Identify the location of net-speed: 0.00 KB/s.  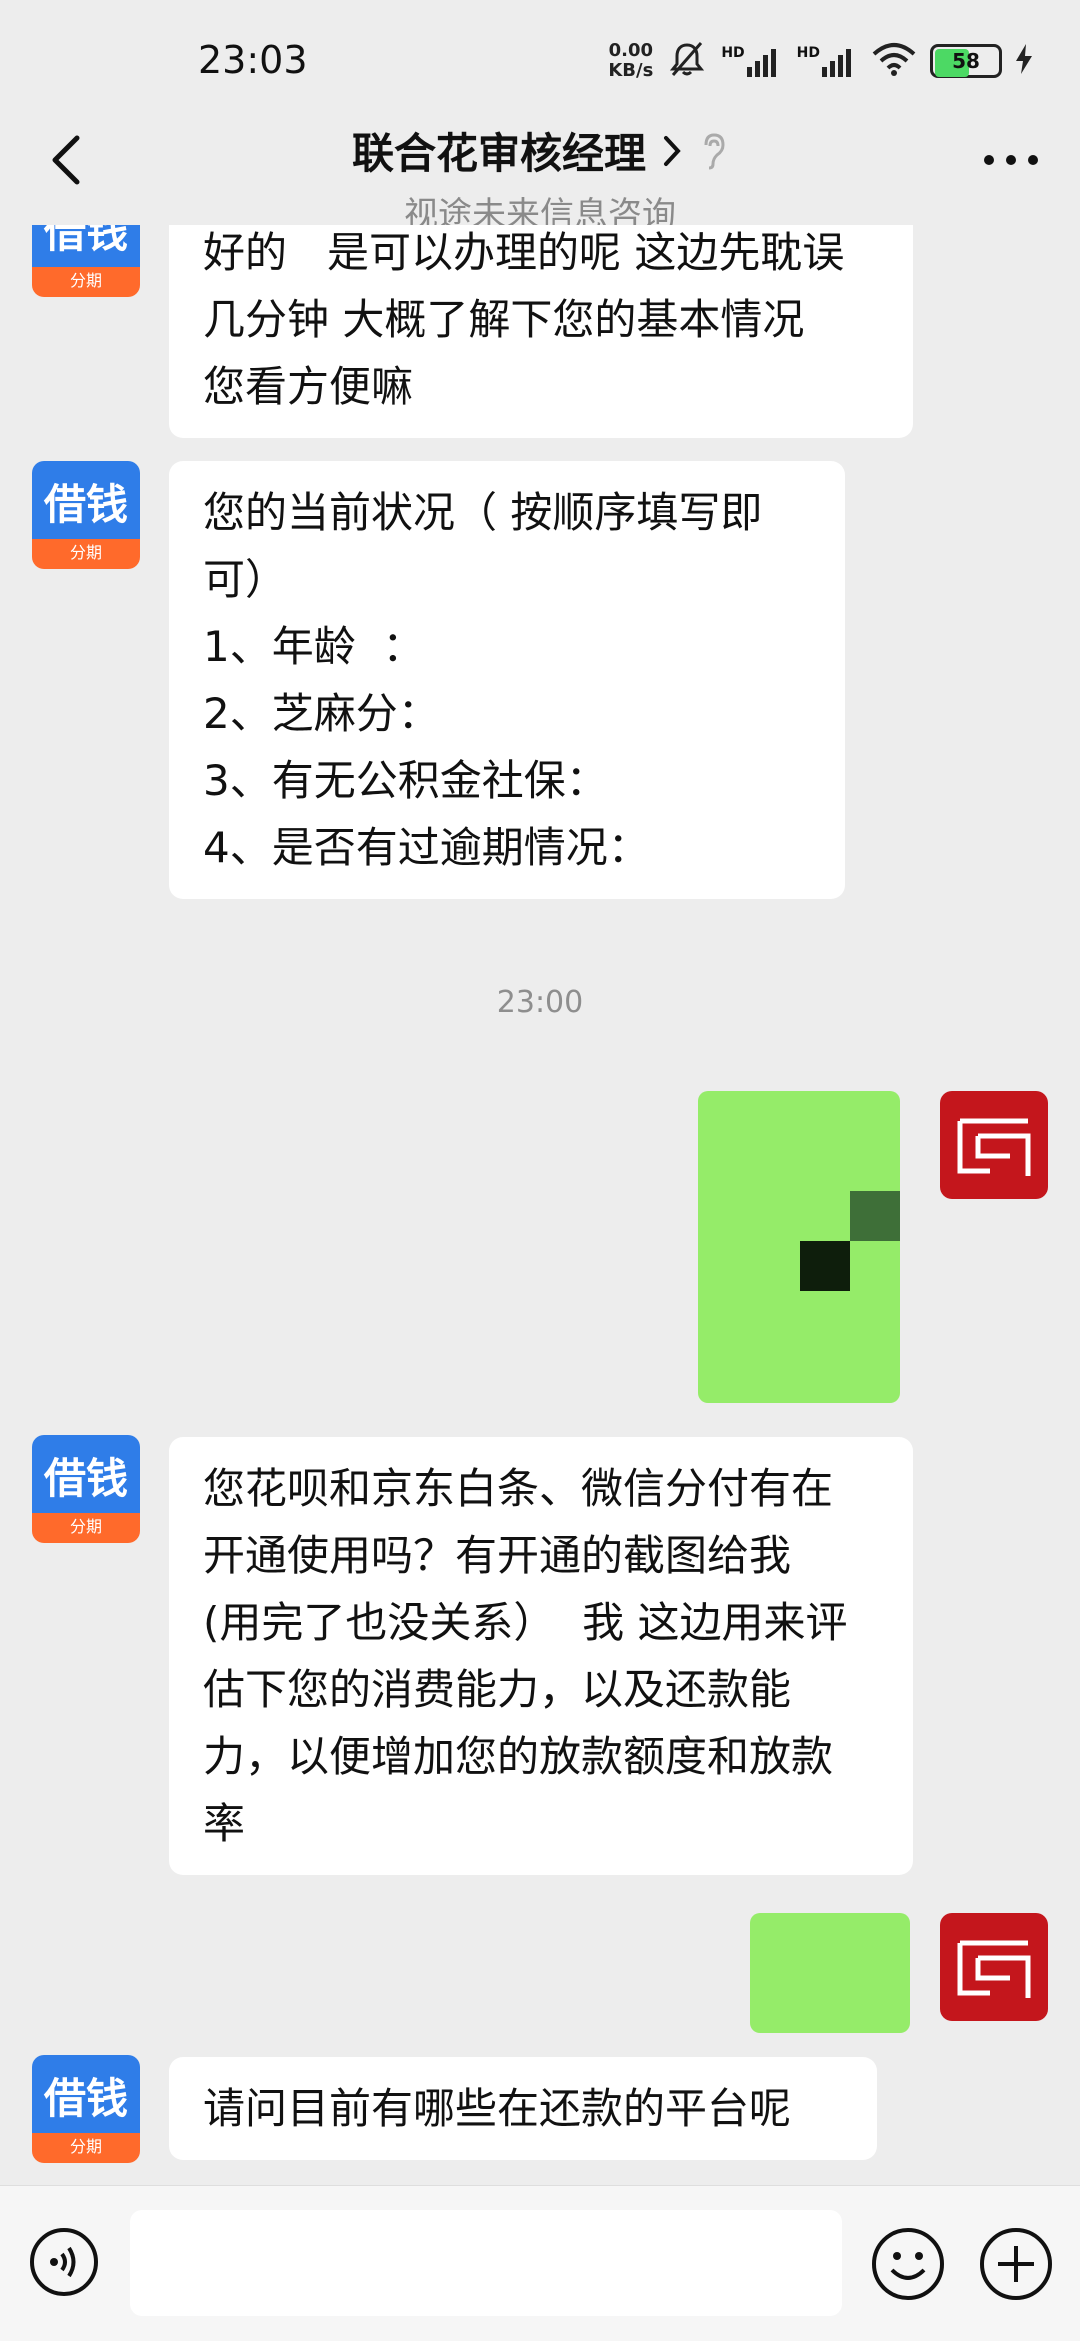
(630, 61).